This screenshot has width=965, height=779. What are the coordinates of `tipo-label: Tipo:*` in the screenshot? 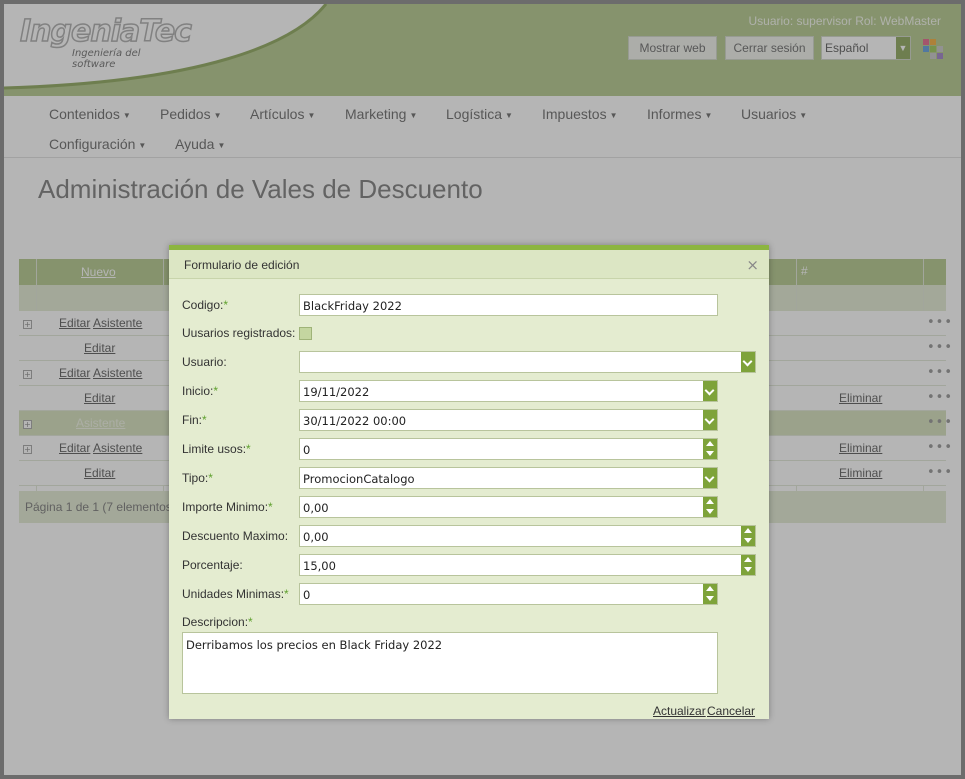 It's located at (197, 478).